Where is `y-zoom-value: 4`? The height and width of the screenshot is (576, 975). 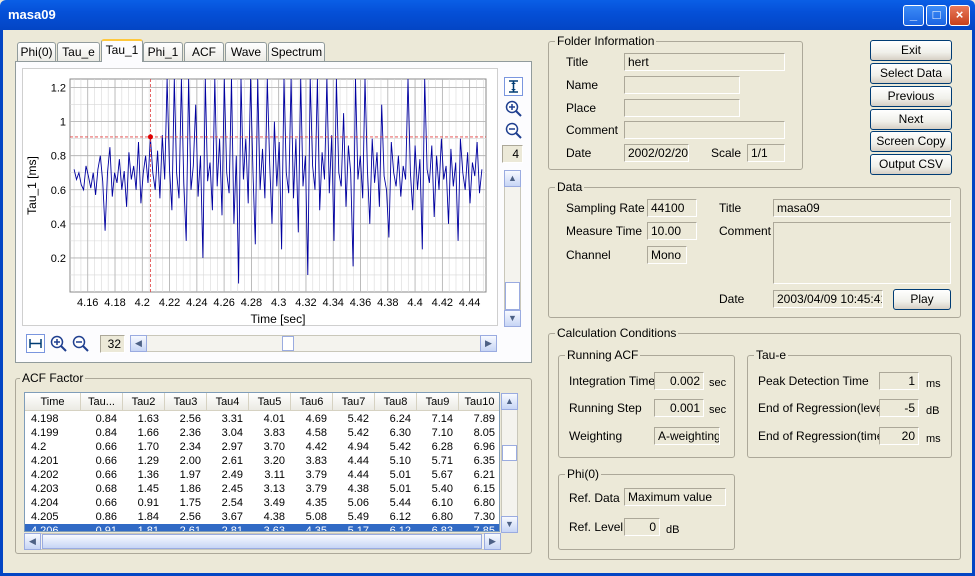
y-zoom-value: 4 is located at coordinates (512, 154).